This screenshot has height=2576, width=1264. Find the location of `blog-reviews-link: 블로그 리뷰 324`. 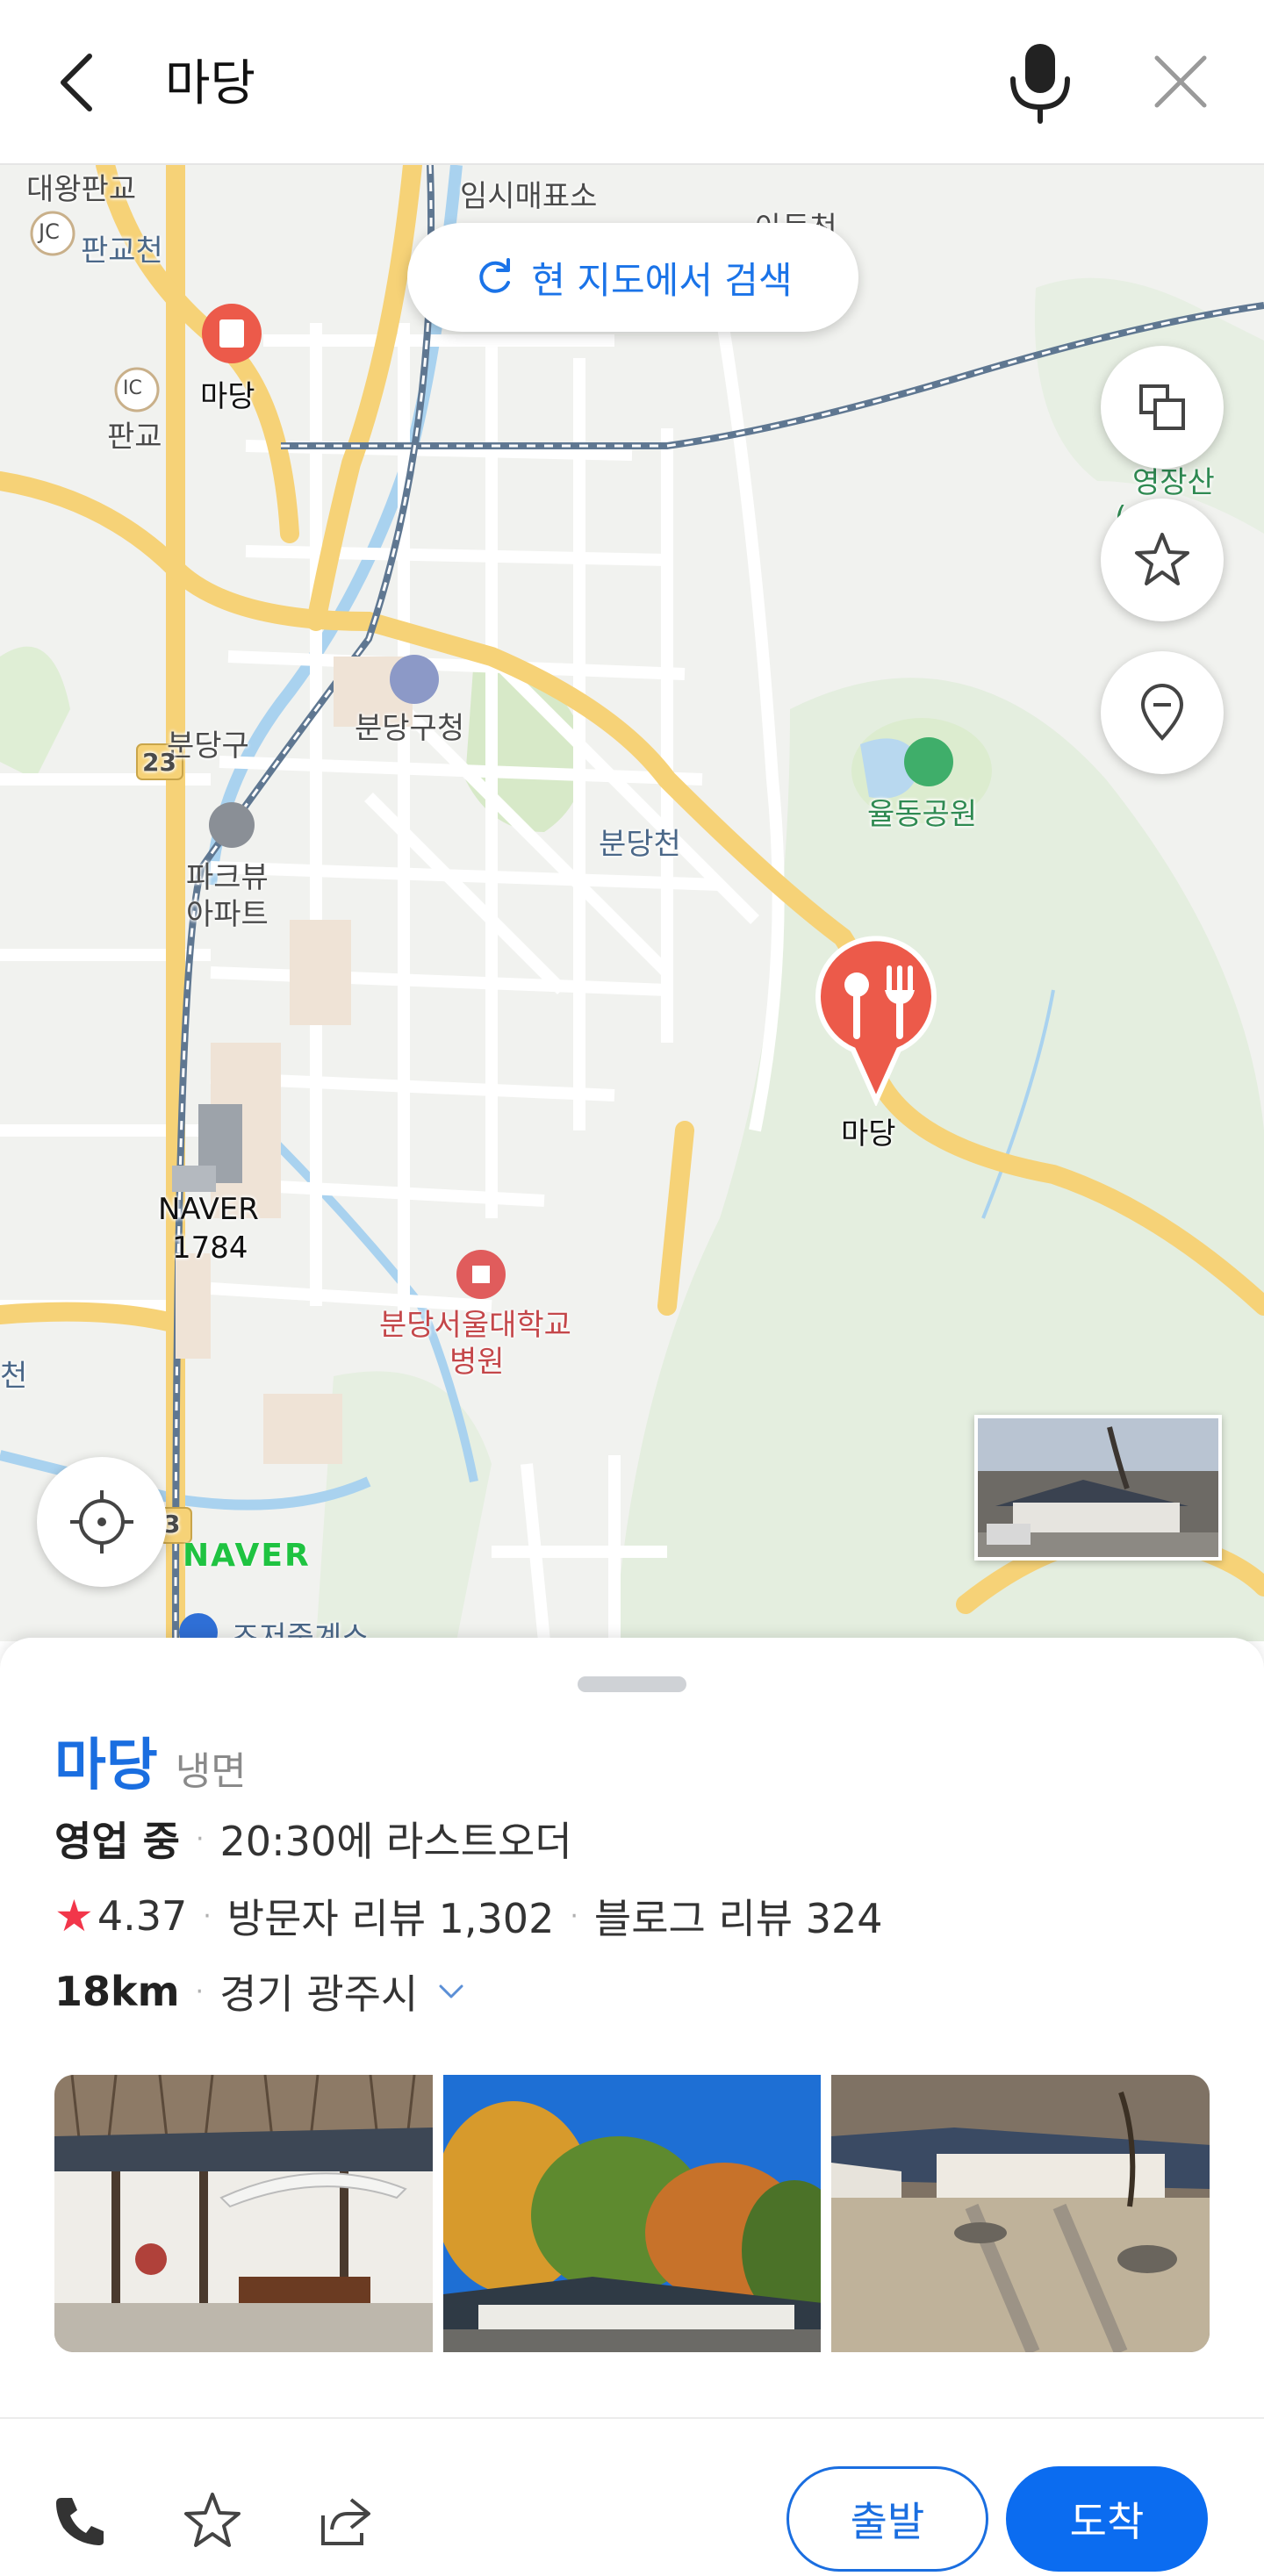

blog-reviews-link: 블로그 리뷰 324 is located at coordinates (739, 1916).